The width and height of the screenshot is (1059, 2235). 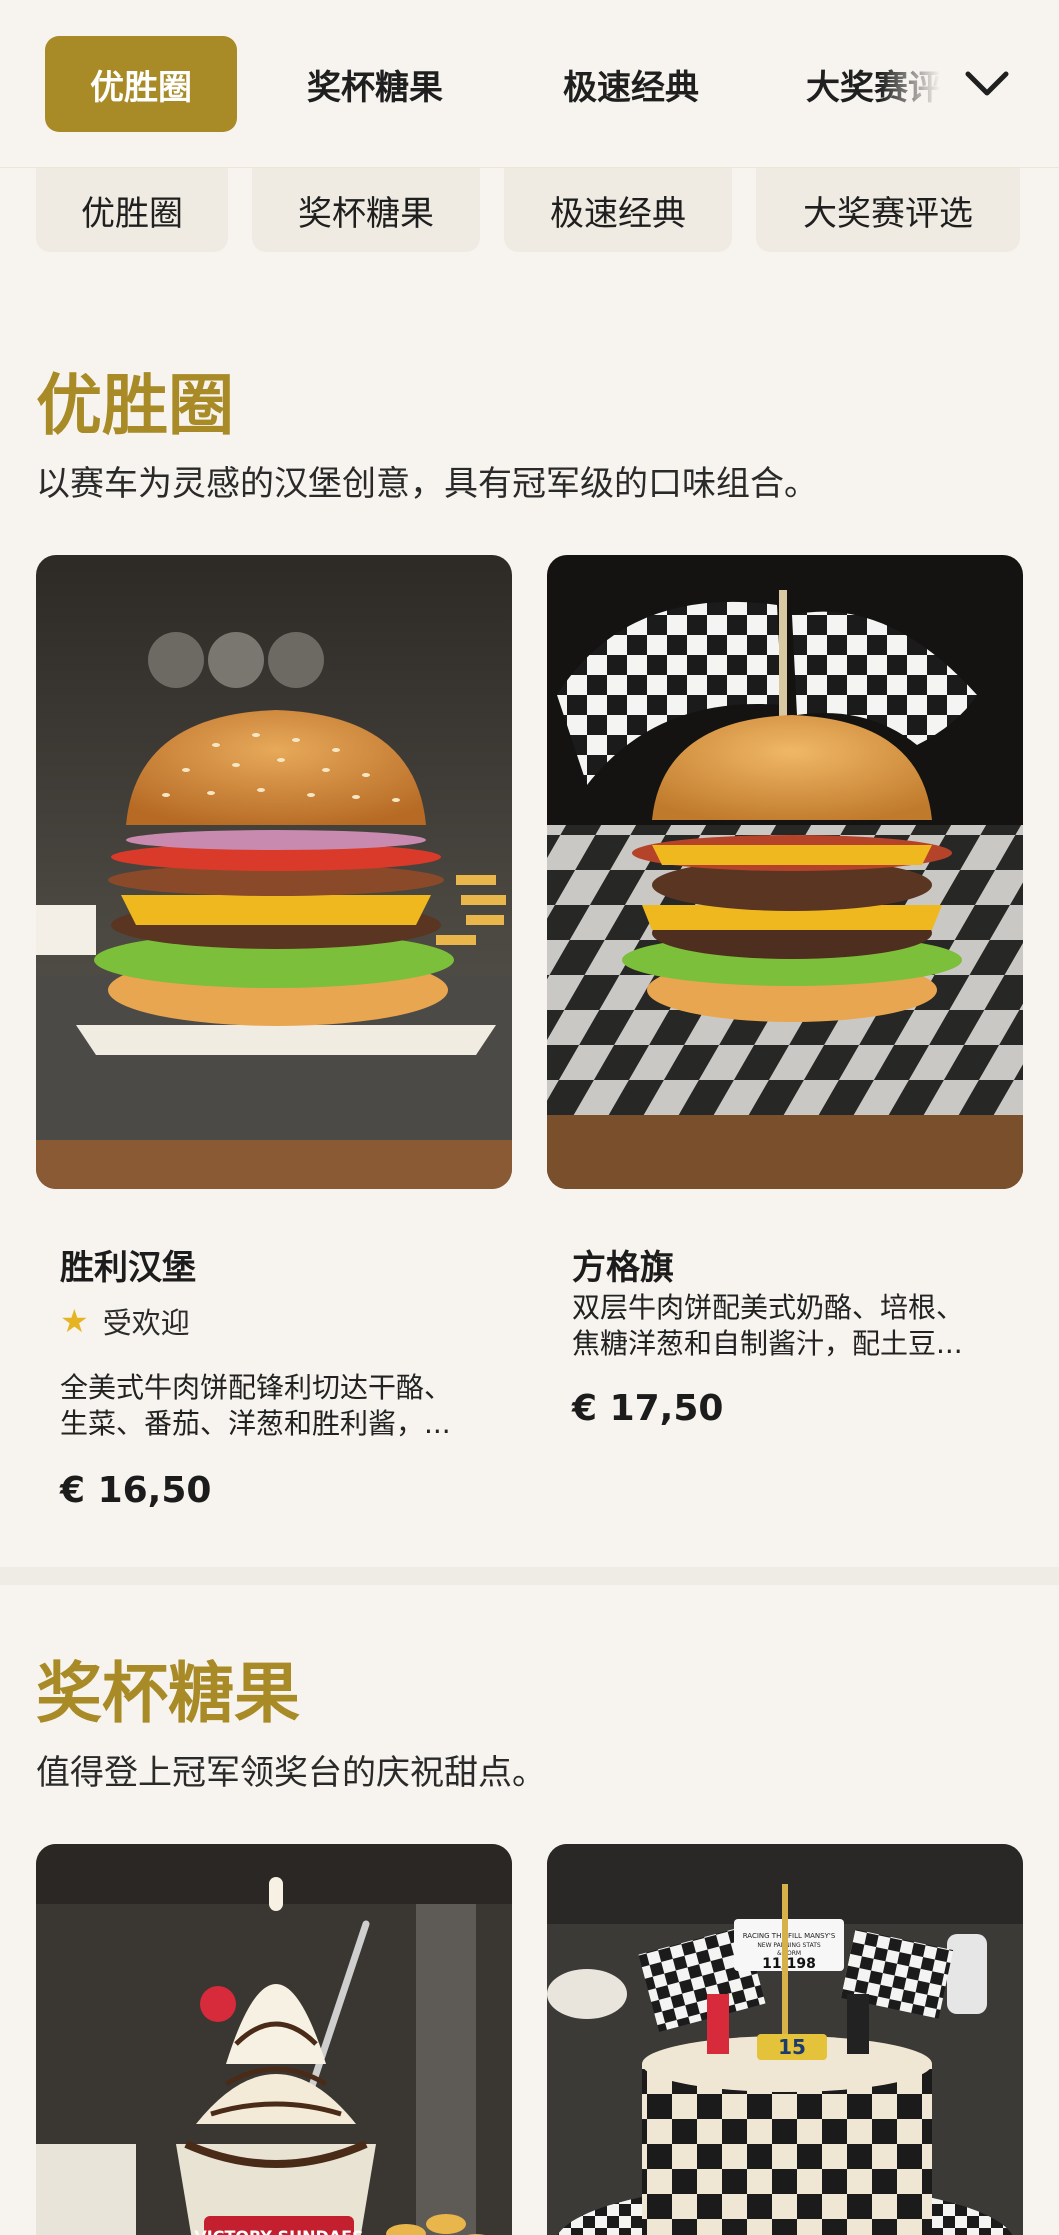 I want to click on tab-speed-classics: 极速经典, so click(x=631, y=84).